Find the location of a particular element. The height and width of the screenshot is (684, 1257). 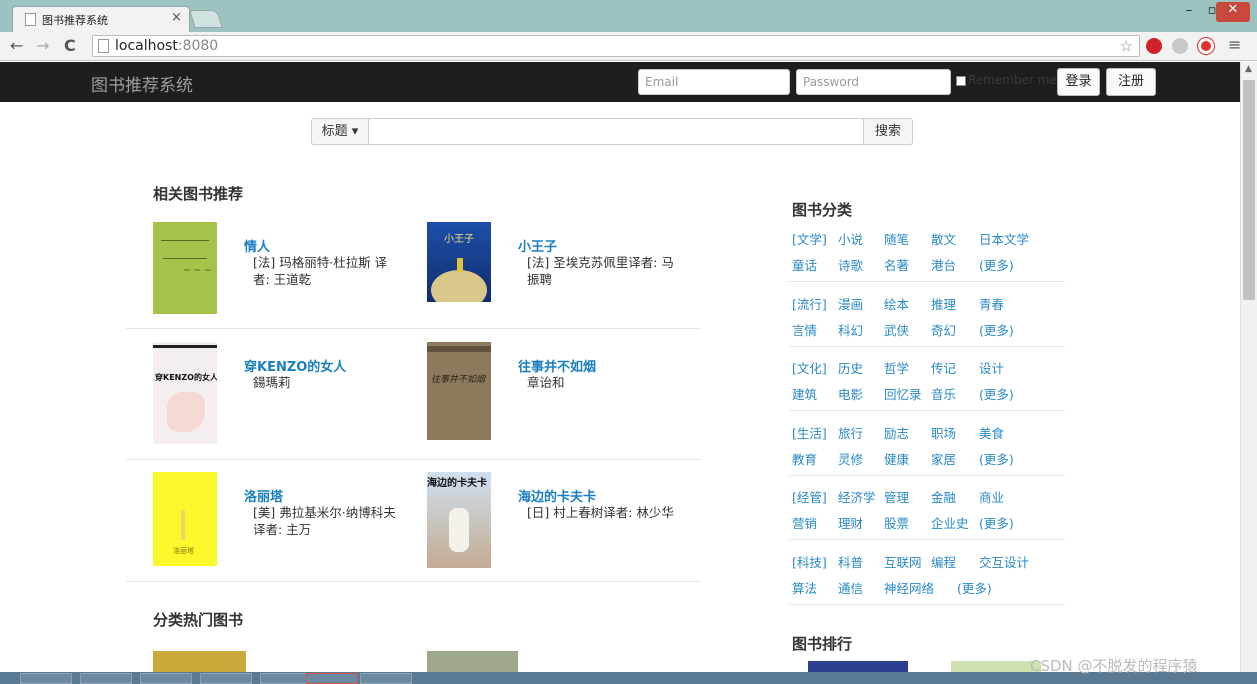

remember-me-checkbox is located at coordinates (961, 81).